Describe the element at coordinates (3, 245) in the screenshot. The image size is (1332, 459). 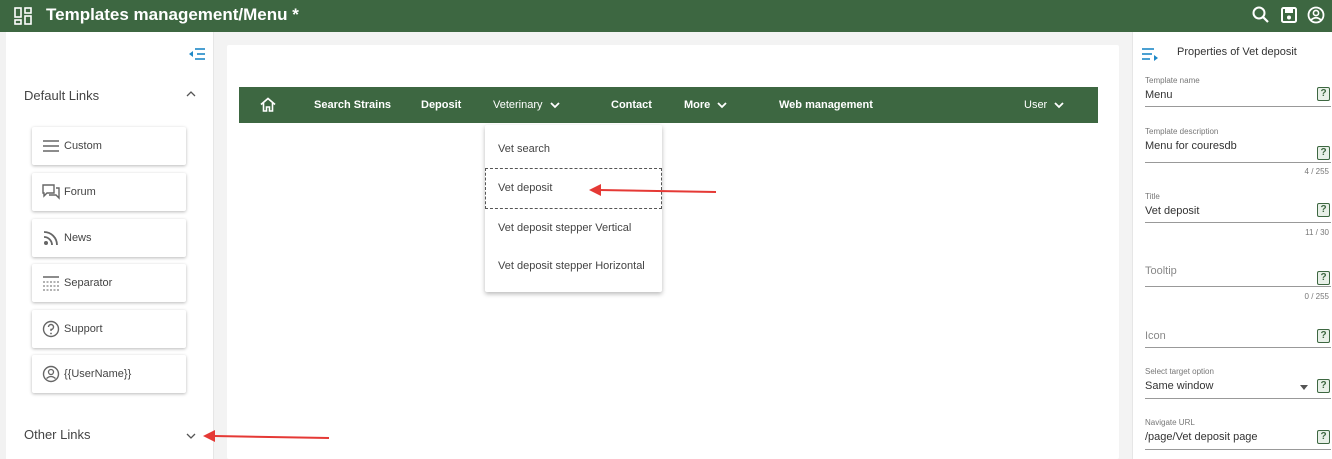
I see `left-edge-shade` at that location.